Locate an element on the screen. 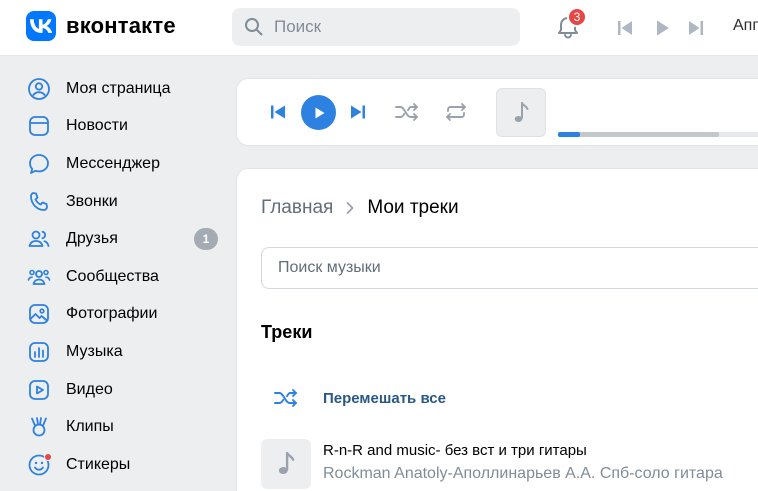 Image resolution: width=758 pixels, height=491 pixels. next-track-icon is located at coordinates (358, 112).